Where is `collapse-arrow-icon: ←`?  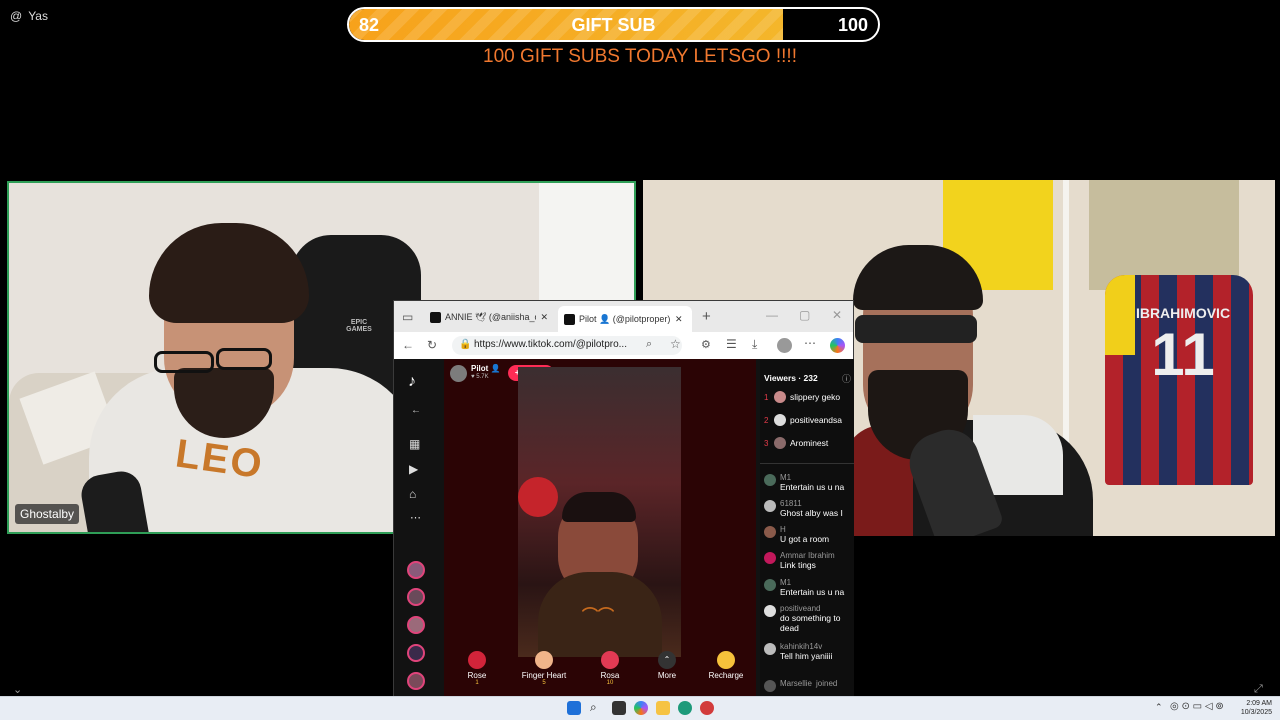
collapse-arrow-icon: ← is located at coordinates (416, 410).